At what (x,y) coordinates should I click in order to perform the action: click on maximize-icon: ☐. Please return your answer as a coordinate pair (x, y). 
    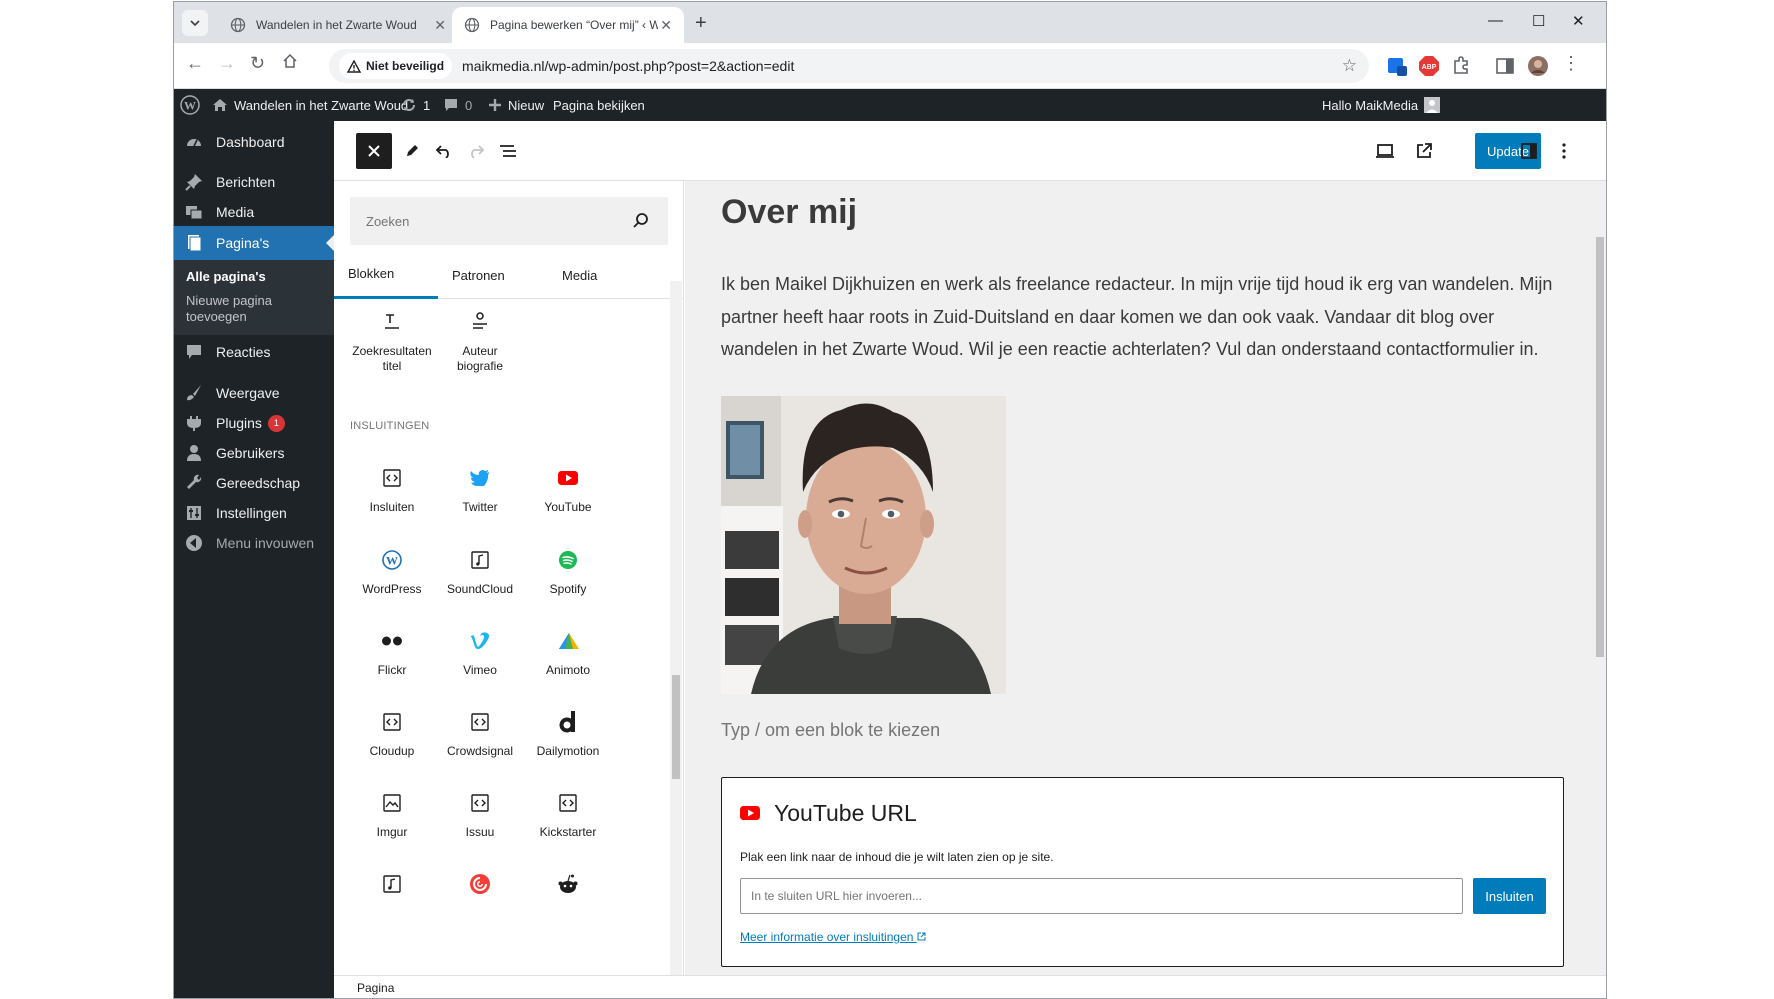
    Looking at the image, I should click on (1538, 21).